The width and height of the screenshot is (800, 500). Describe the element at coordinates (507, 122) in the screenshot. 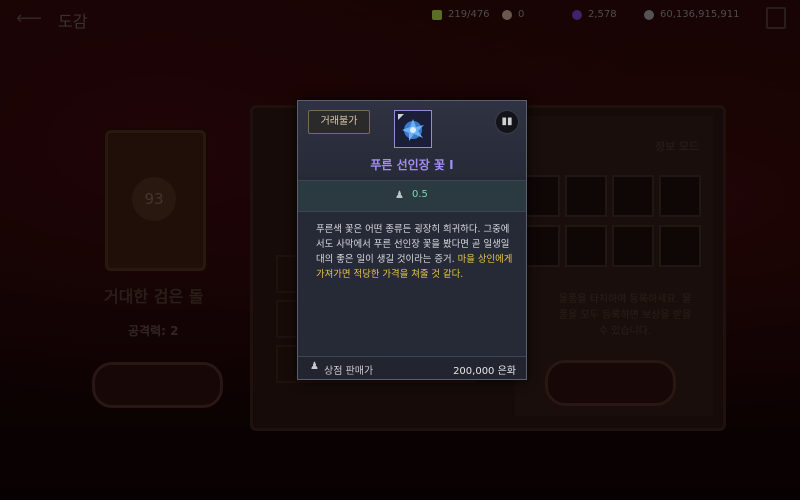

I see `book-icon: ▮▮` at that location.